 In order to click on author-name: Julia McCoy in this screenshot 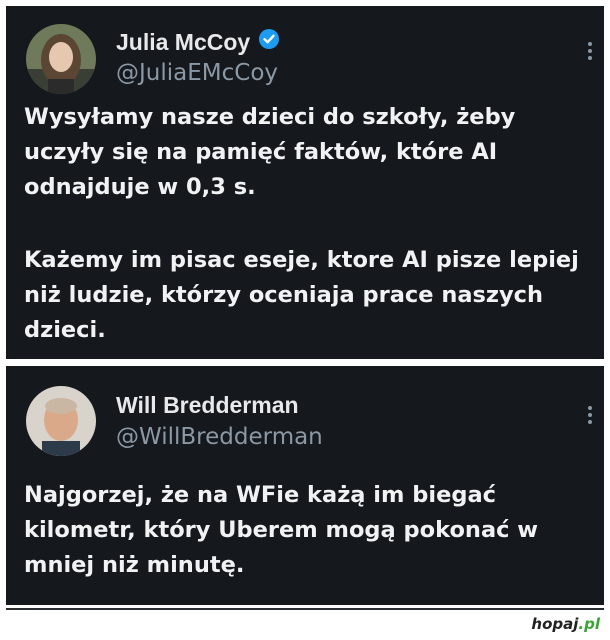, I will do `click(183, 42)`.